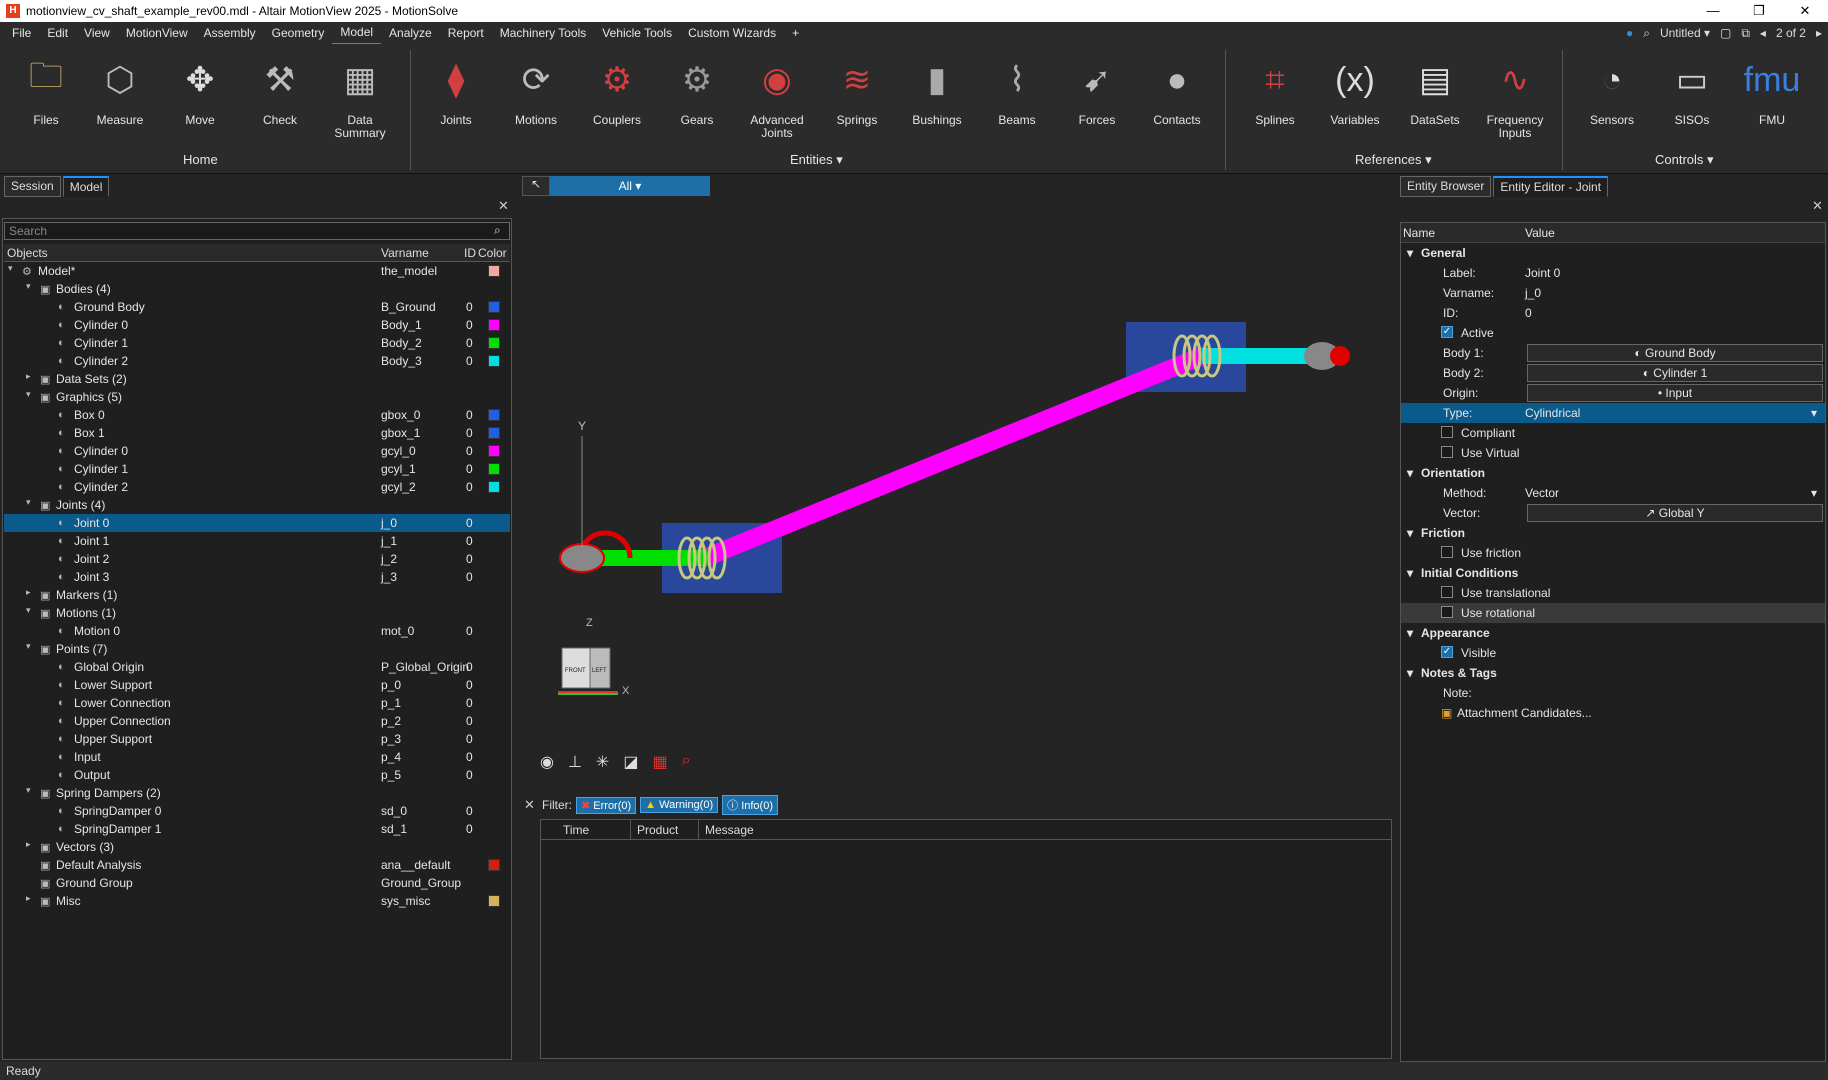 The width and height of the screenshot is (1828, 1080). What do you see at coordinates (536, 186) in the screenshot?
I see `select-tool-icon: ↖` at bounding box center [536, 186].